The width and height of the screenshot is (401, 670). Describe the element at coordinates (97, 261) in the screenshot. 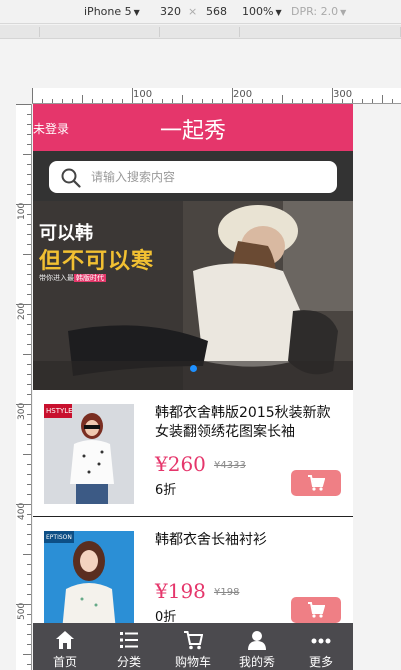

I see `banner-line-2: 但不可以寒` at that location.